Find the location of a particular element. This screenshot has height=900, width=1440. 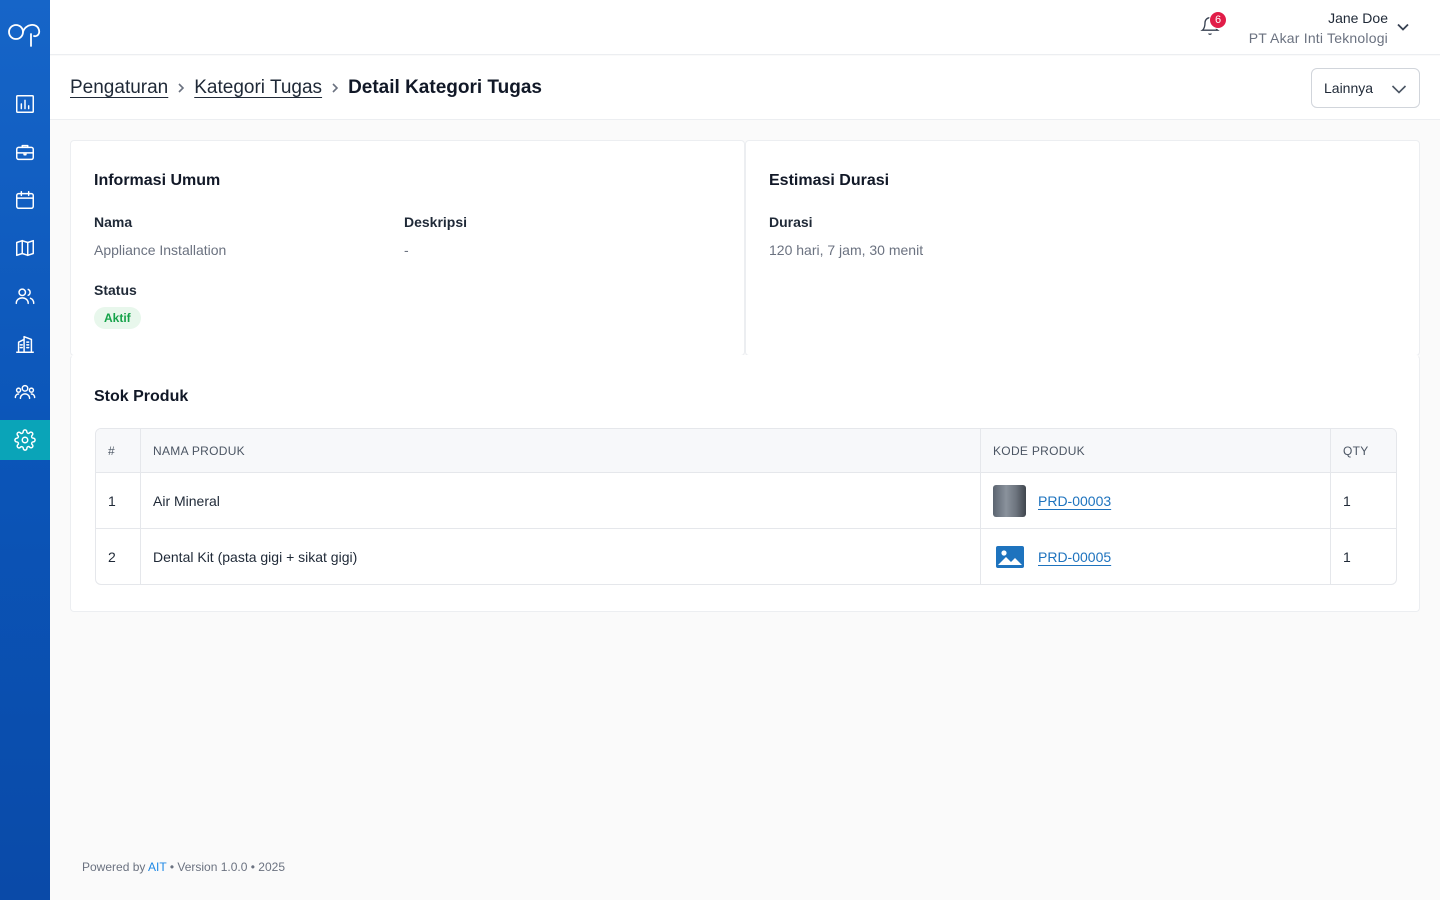

description-label: Deskripsi is located at coordinates (436, 222).